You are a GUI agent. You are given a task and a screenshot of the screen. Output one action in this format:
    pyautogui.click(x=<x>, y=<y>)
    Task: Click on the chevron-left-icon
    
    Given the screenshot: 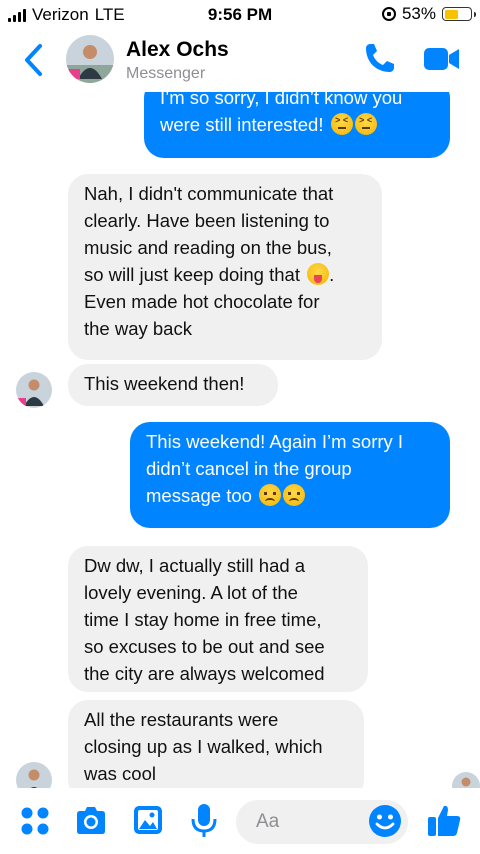 What is the action you would take?
    pyautogui.click(x=33, y=60)
    